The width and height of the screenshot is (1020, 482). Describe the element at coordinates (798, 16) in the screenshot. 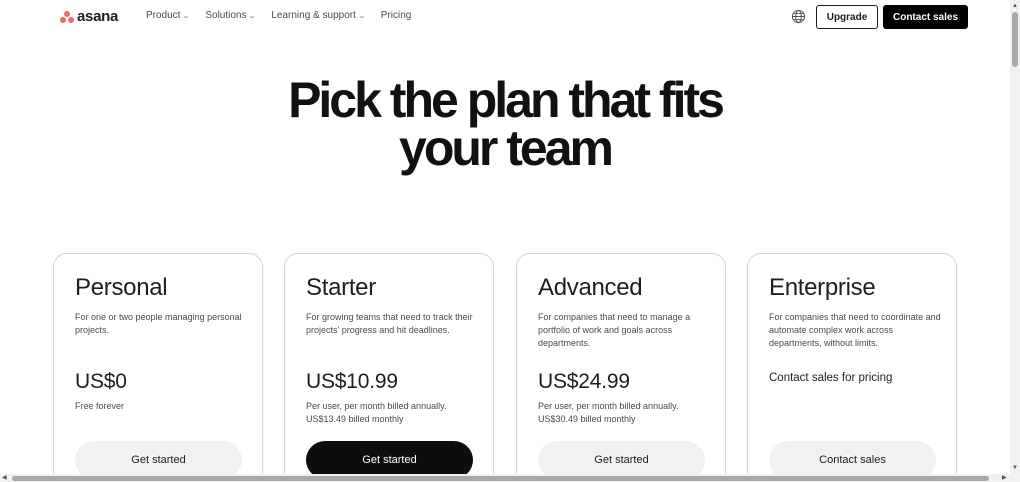

I see `globe-icon` at that location.